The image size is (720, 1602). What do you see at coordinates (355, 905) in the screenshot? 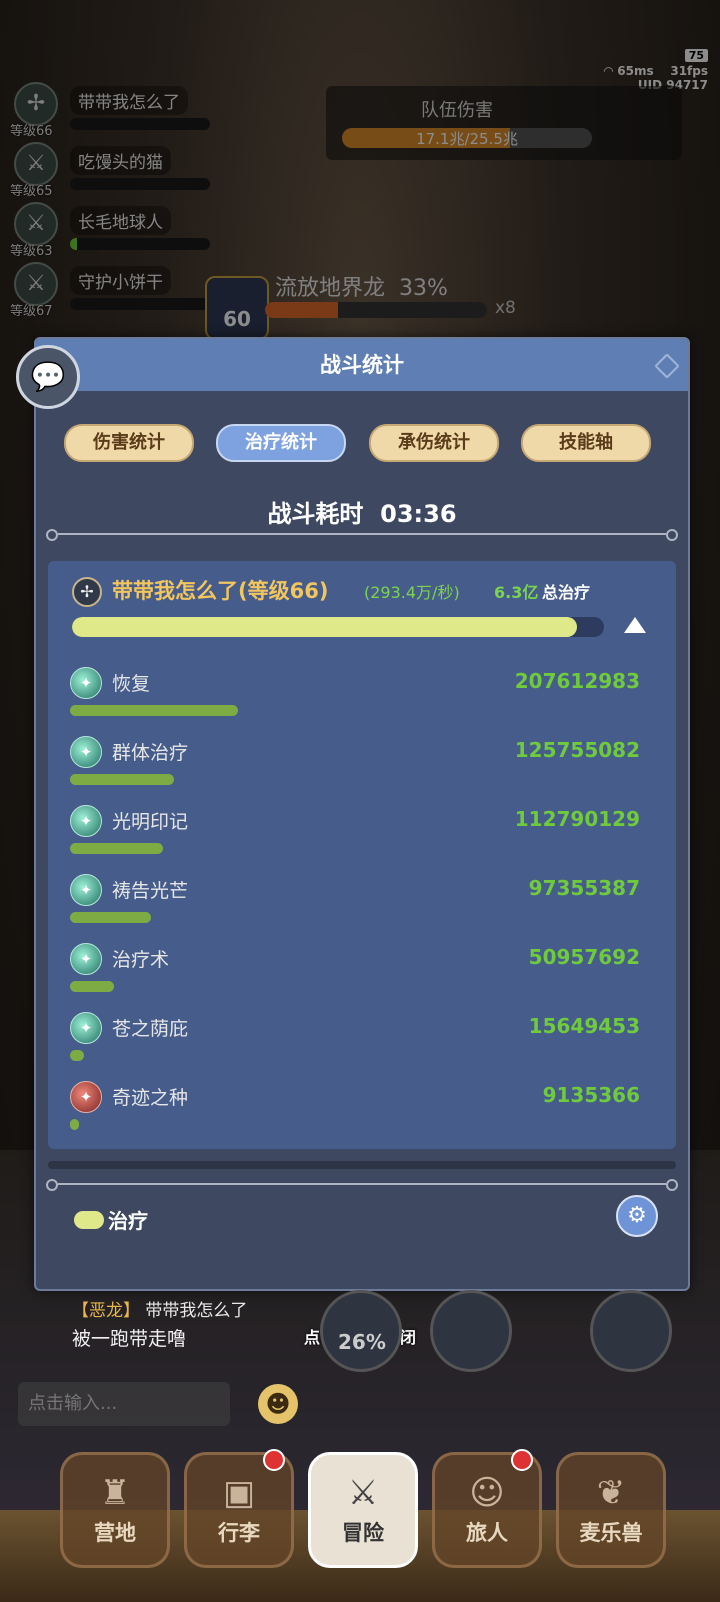
I see `skill-row: ✦ 祷告光芒 97355387` at bounding box center [355, 905].